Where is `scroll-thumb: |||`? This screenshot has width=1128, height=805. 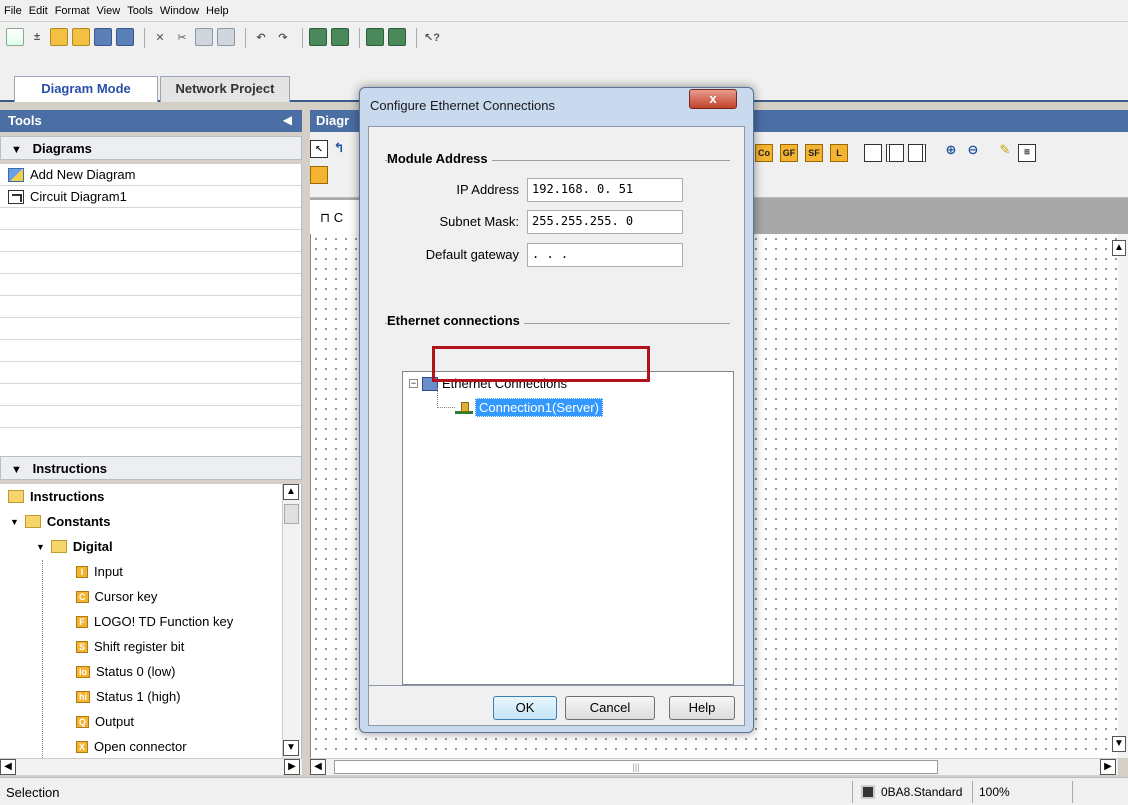 scroll-thumb: ||| is located at coordinates (636, 767).